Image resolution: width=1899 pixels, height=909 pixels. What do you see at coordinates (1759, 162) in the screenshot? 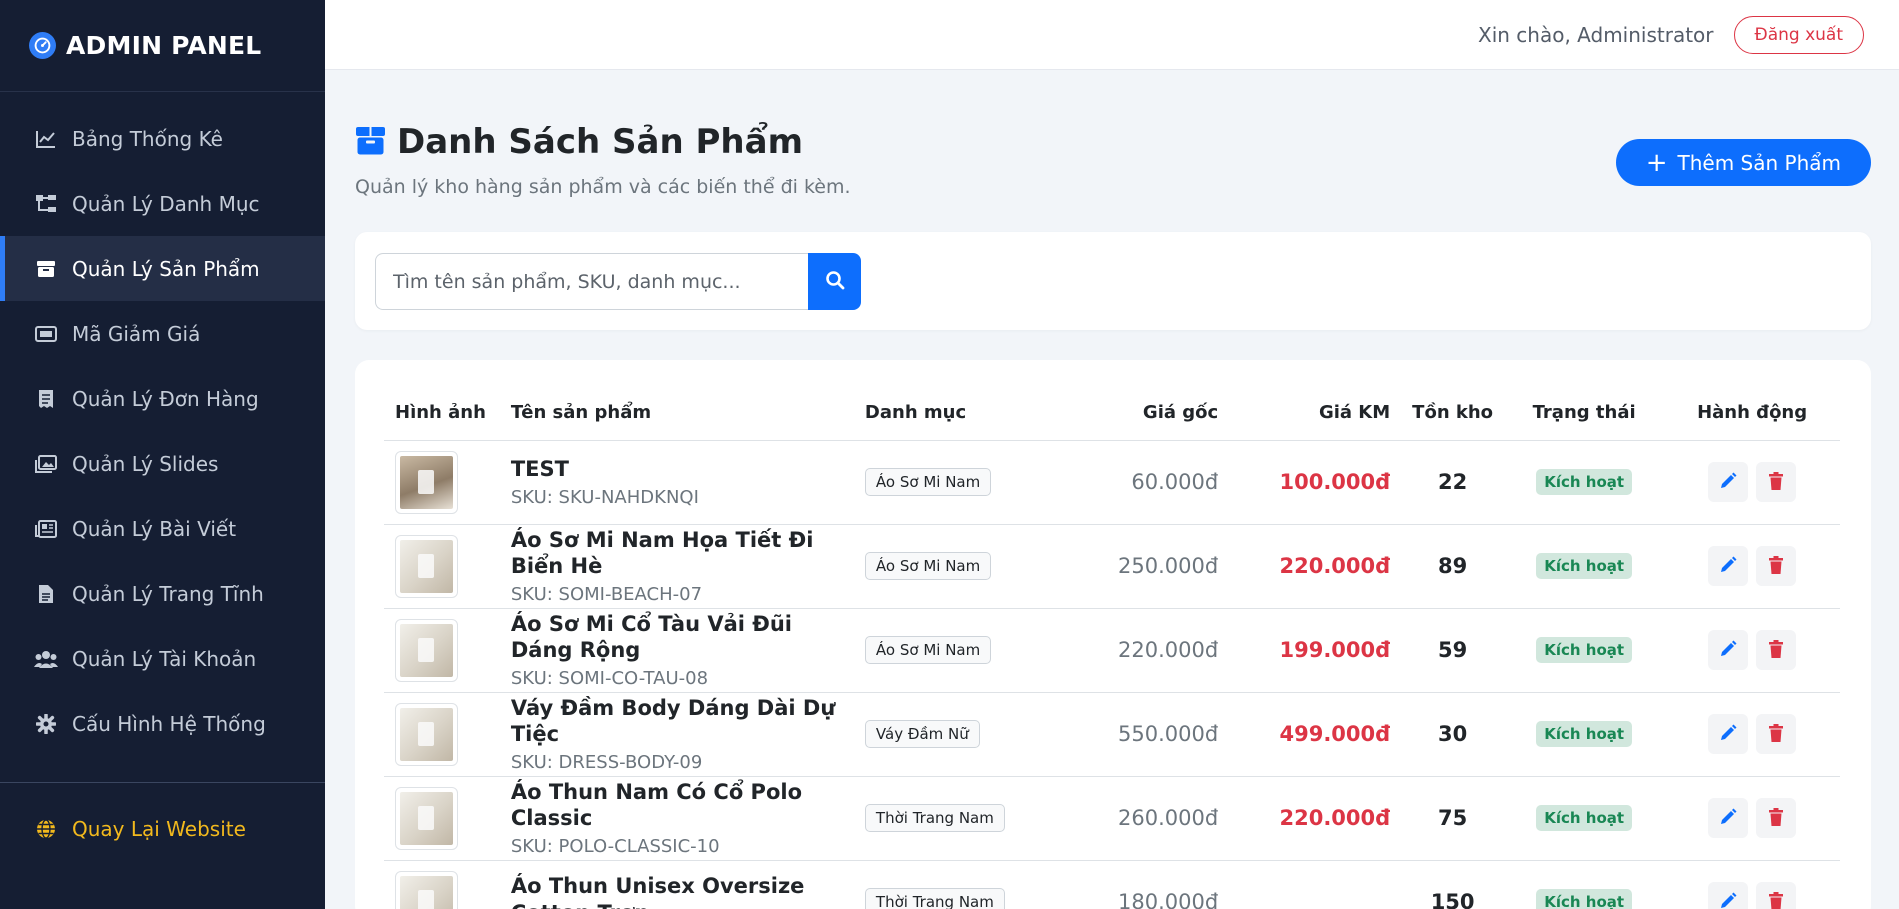
I see `add-product-label: Thêm Sản Phẩm` at bounding box center [1759, 162].